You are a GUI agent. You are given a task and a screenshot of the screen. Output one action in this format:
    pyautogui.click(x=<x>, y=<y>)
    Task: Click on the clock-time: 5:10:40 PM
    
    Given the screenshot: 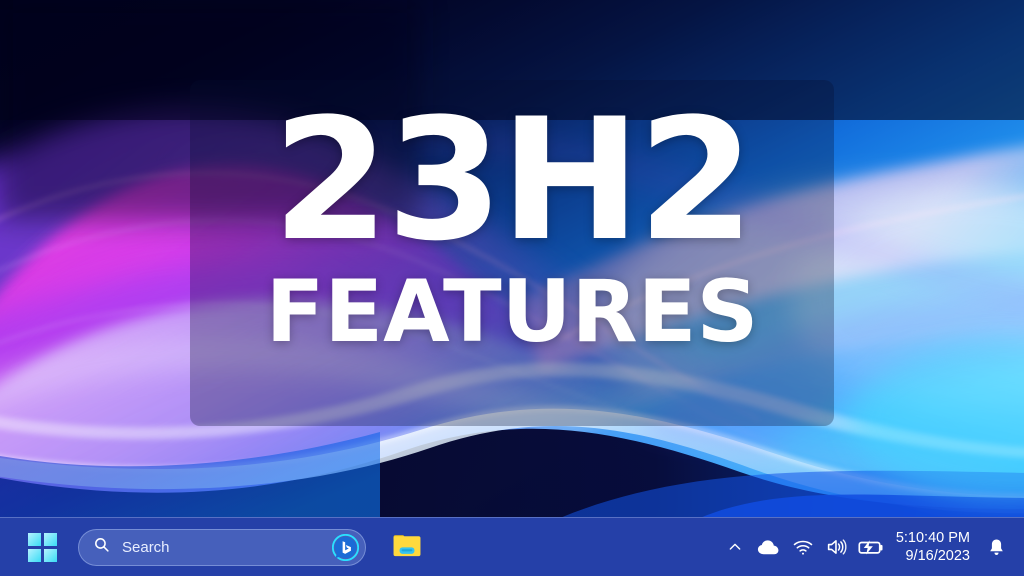 What is the action you would take?
    pyautogui.click(x=932, y=538)
    